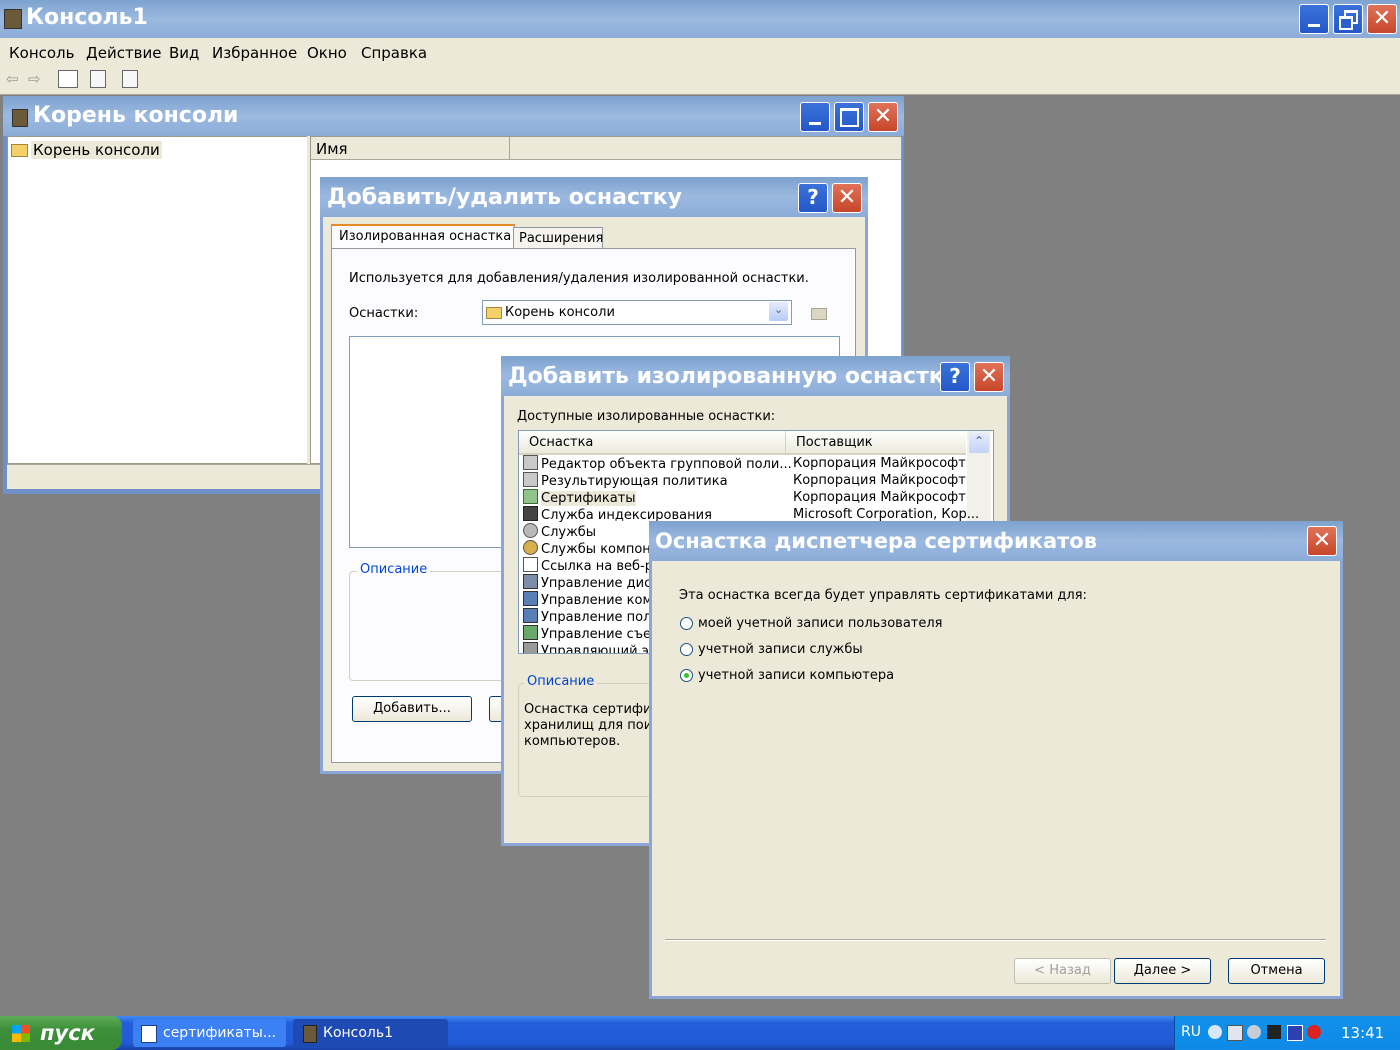  Describe the element at coordinates (530, 632) in the screenshot. I see `storage-icon` at that location.